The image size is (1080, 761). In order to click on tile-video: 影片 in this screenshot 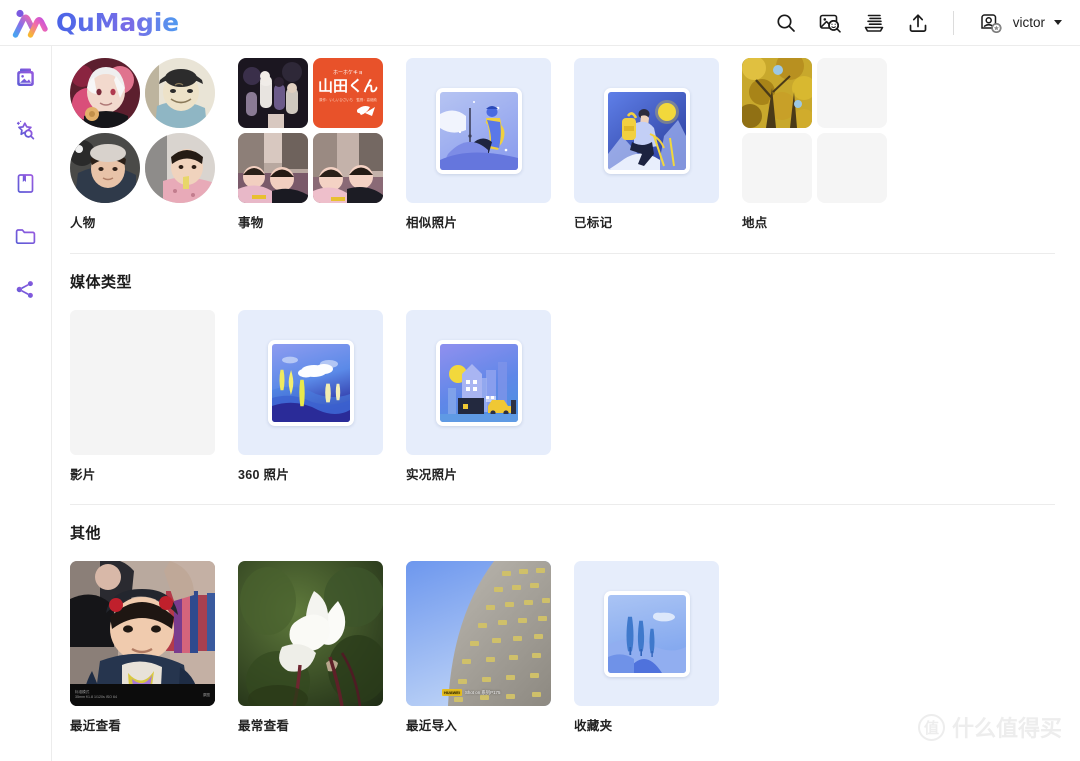, I will do `click(142, 396)`.